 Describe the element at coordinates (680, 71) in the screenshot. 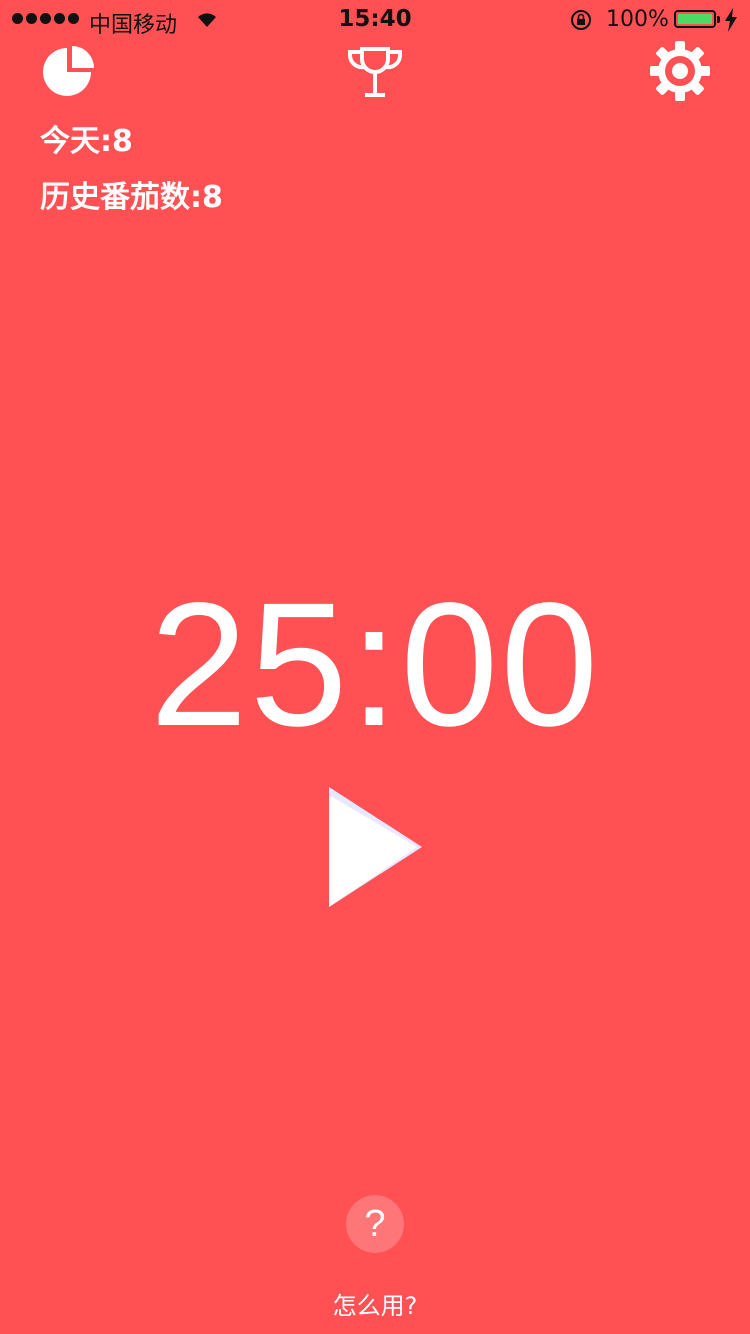

I see `gear-icon` at that location.